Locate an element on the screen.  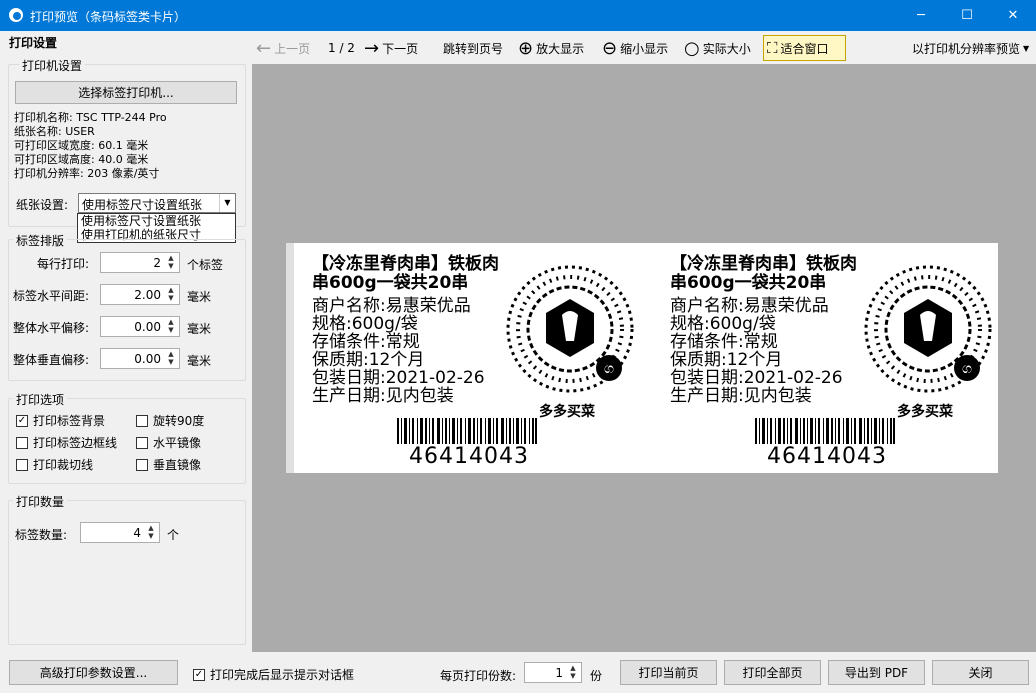
zoom-out-button: ⊖ 缩小显示 is located at coordinates (635, 48).